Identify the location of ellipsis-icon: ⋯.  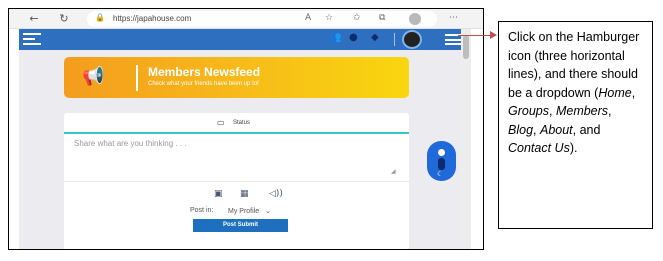
(453, 18).